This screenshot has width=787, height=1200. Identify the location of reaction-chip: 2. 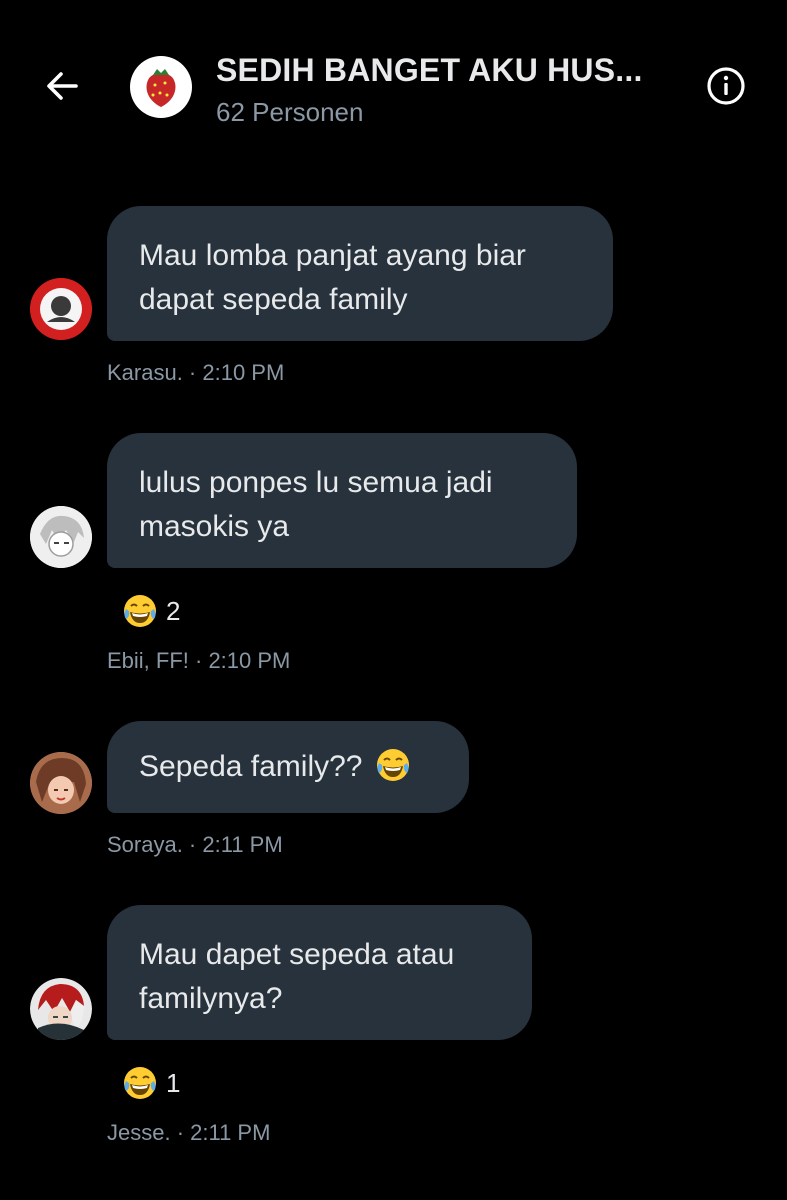
(151, 611).